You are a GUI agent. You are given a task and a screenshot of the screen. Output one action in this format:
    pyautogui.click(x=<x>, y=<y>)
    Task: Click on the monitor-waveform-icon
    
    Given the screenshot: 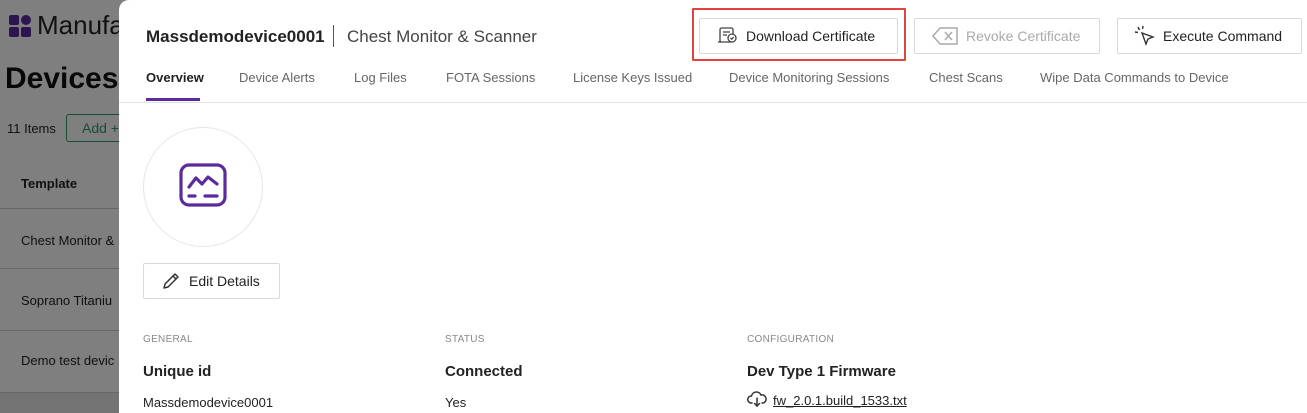 What is the action you would take?
    pyautogui.click(x=203, y=187)
    